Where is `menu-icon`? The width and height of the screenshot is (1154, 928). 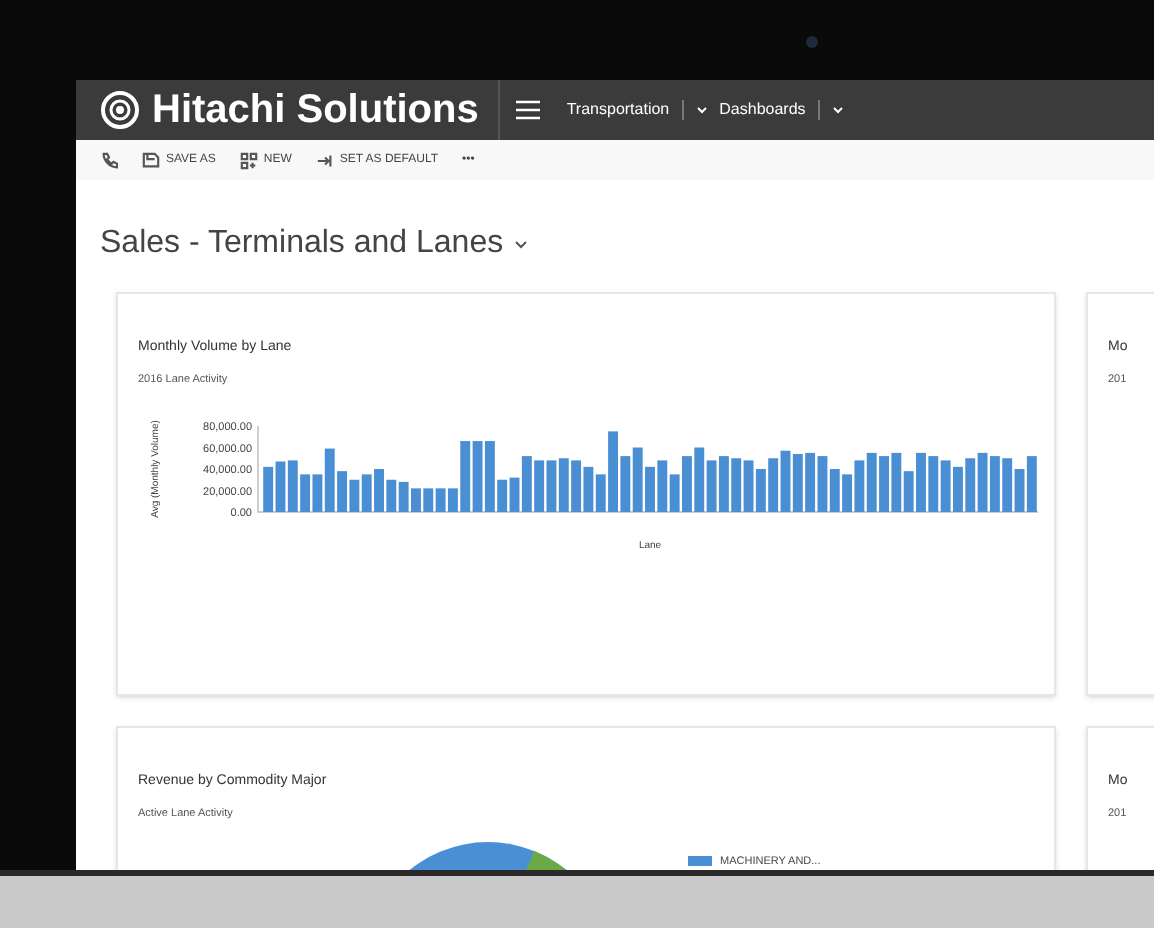
menu-icon is located at coordinates (528, 110).